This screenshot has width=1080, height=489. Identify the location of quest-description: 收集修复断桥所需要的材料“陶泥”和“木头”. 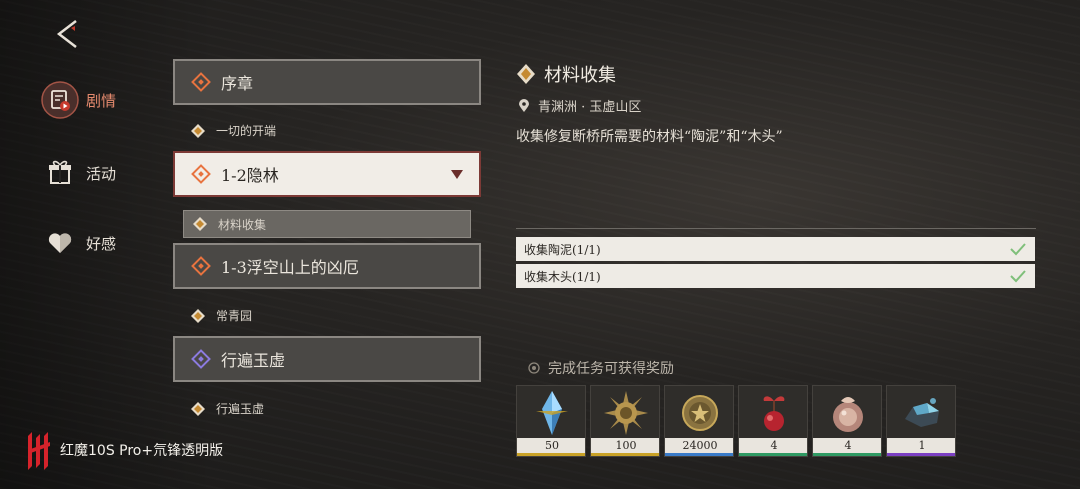
(649, 137).